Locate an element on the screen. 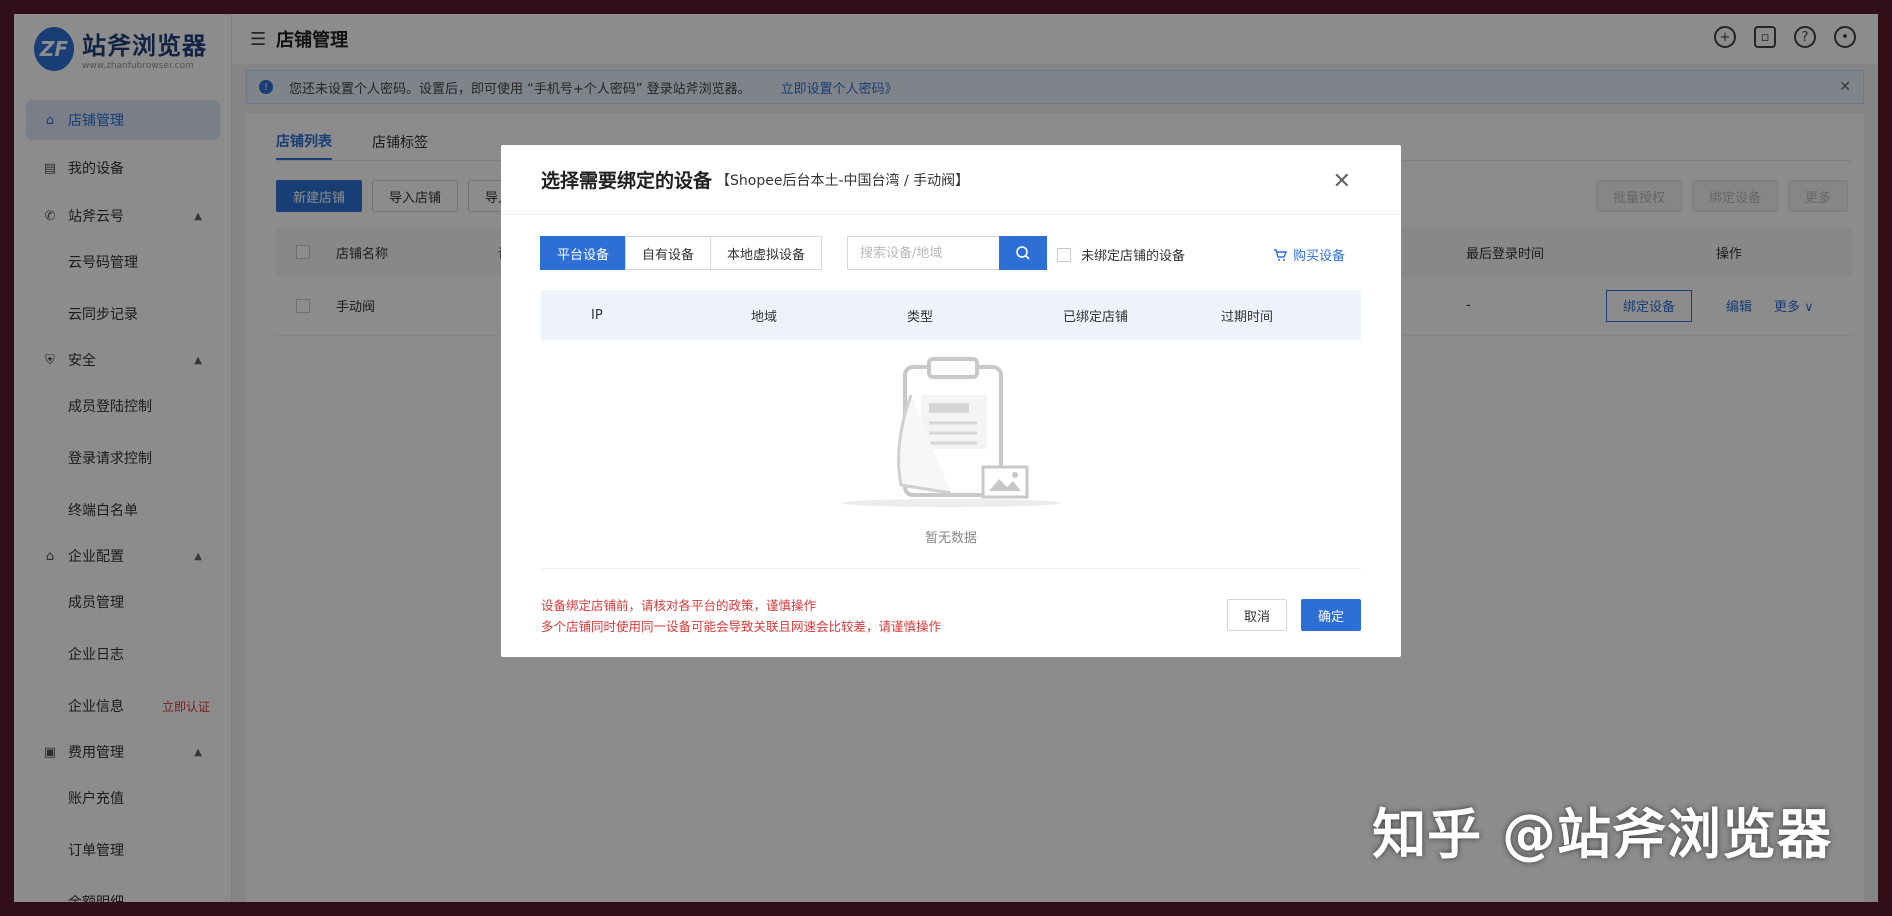 Image resolution: width=1892 pixels, height=916 pixels. unbound-checkbox is located at coordinates (1064, 254).